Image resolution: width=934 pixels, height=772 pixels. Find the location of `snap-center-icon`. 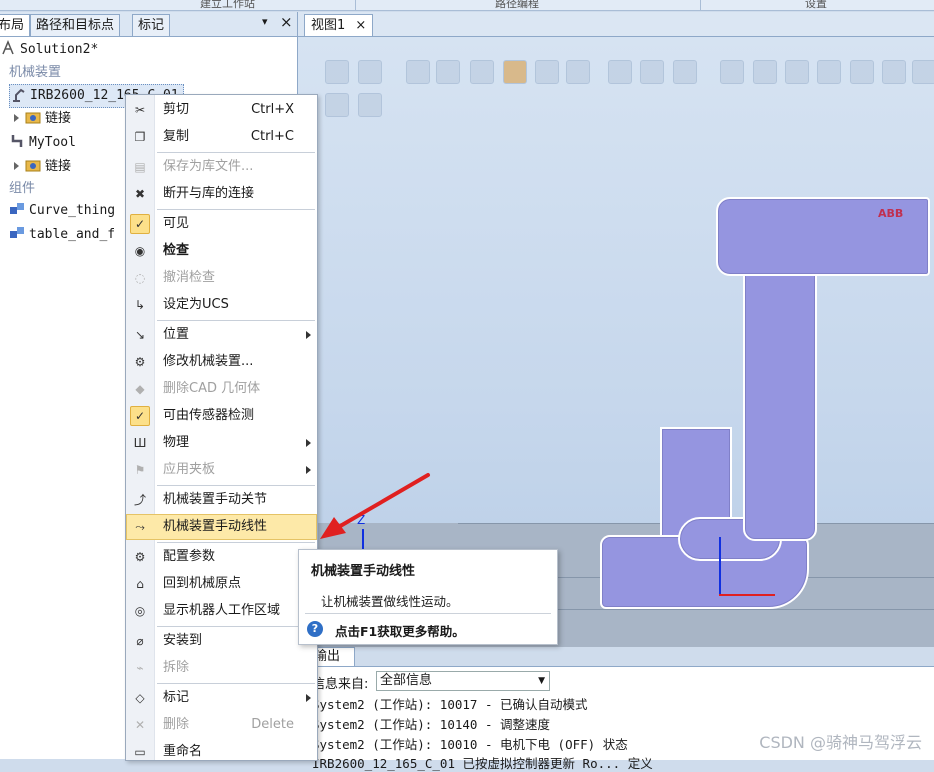

snap-center-icon is located at coordinates (765, 72).